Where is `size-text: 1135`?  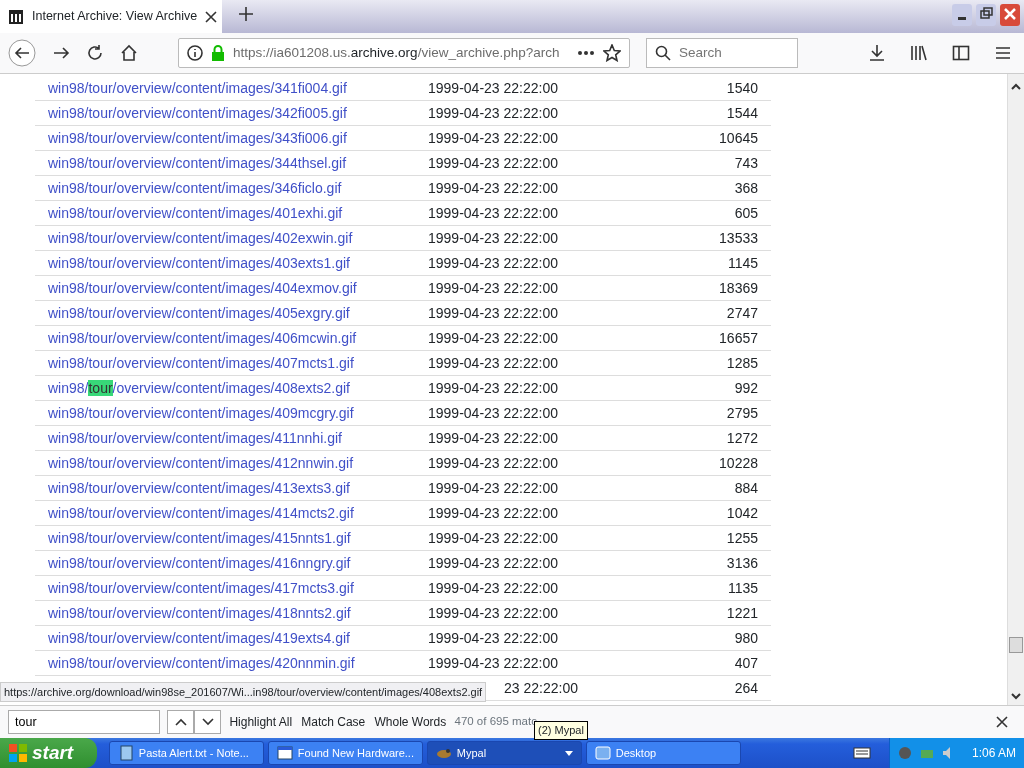 size-text: 1135 is located at coordinates (742, 588).